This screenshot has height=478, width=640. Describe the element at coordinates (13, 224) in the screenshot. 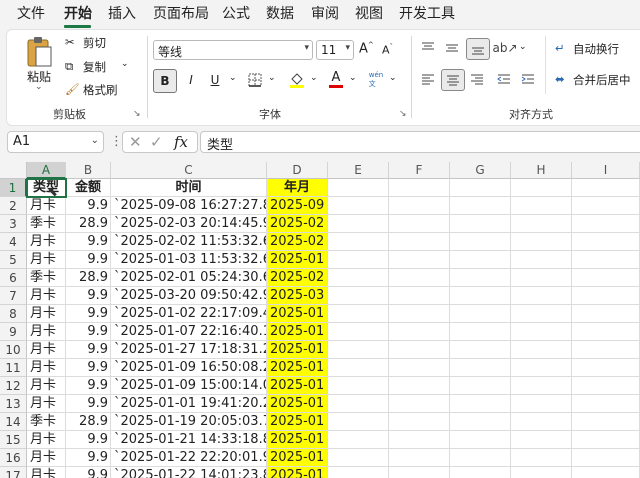

I see `row-header-3: 3` at that location.